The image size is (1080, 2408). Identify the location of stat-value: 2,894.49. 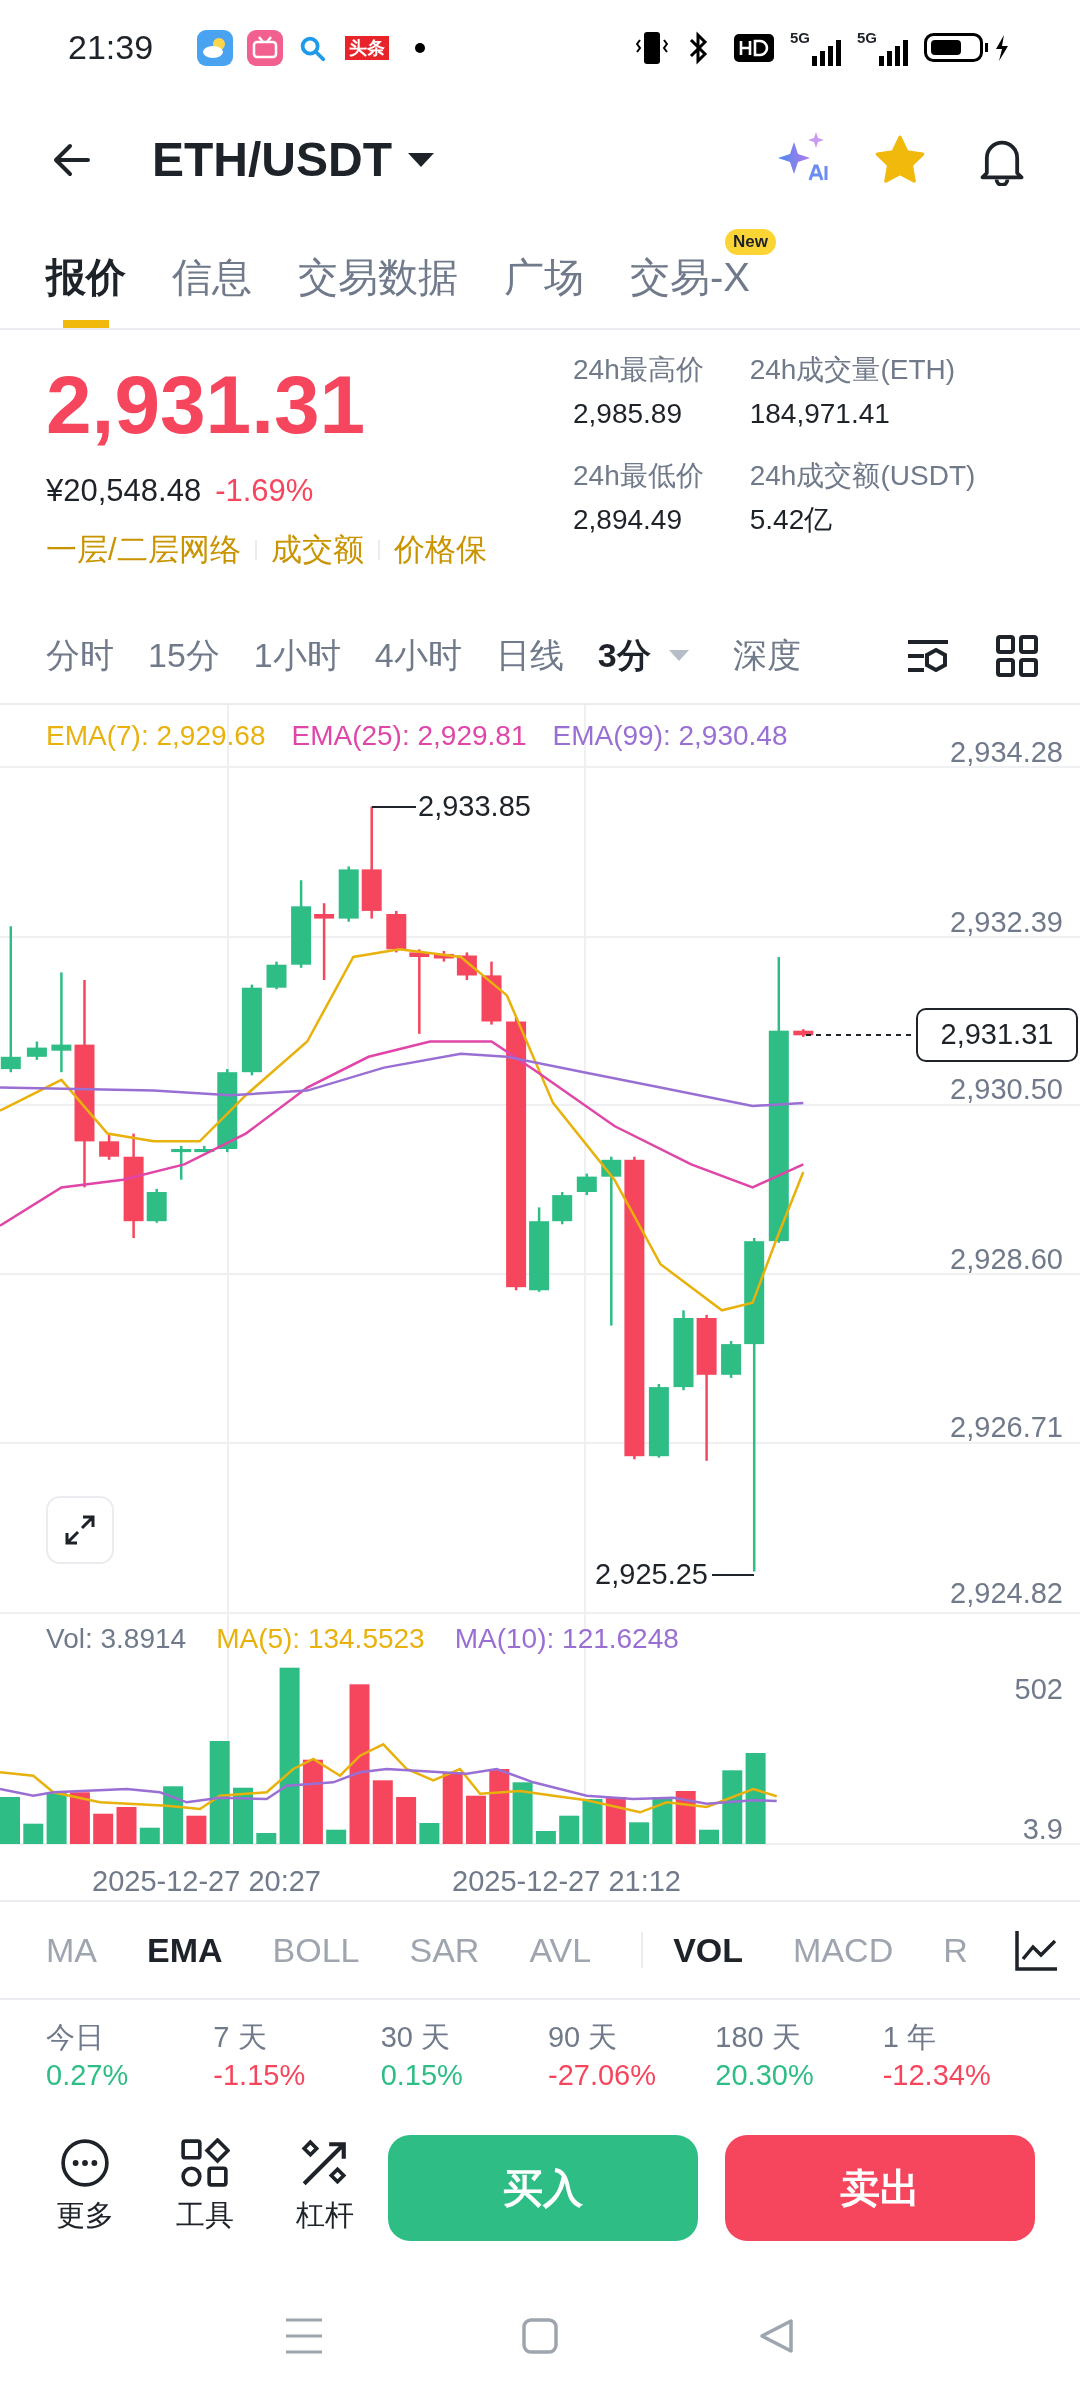
(628, 520).